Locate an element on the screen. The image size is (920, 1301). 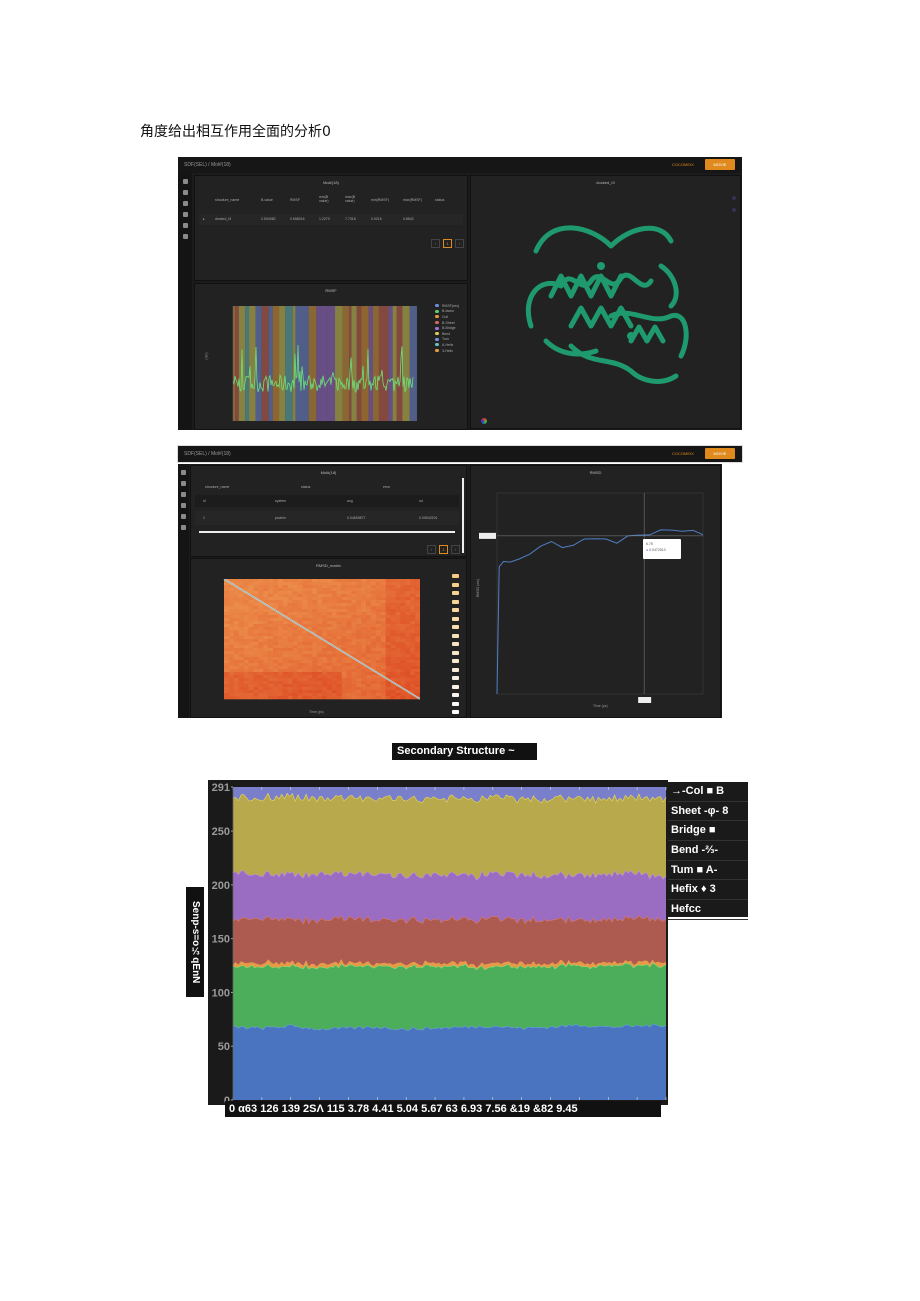
legend-item: Tum ■ A- is located at coordinates (708, 871).